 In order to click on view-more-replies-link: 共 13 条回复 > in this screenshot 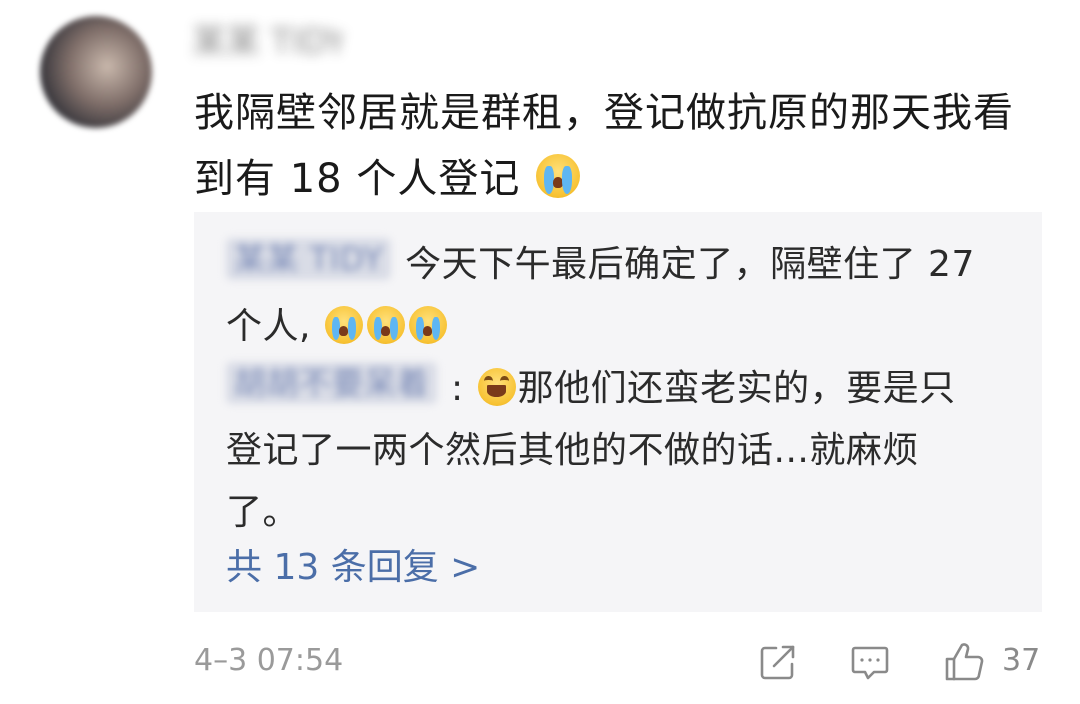, I will do `click(353, 568)`.